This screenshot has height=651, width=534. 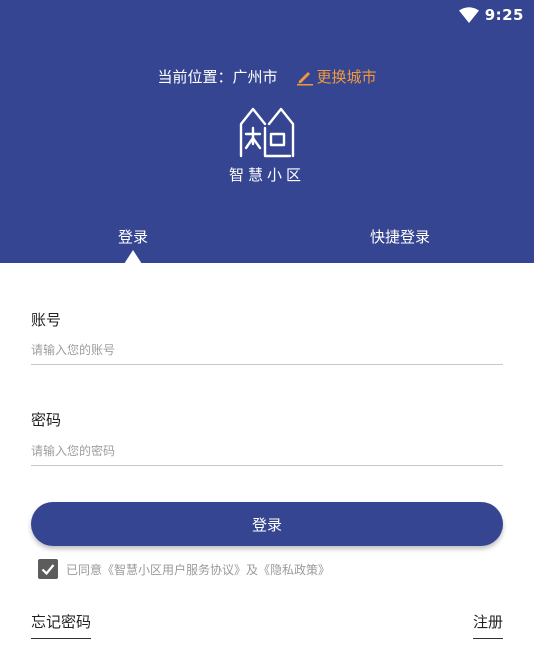 I want to click on pencil-icon, so click(x=304, y=78).